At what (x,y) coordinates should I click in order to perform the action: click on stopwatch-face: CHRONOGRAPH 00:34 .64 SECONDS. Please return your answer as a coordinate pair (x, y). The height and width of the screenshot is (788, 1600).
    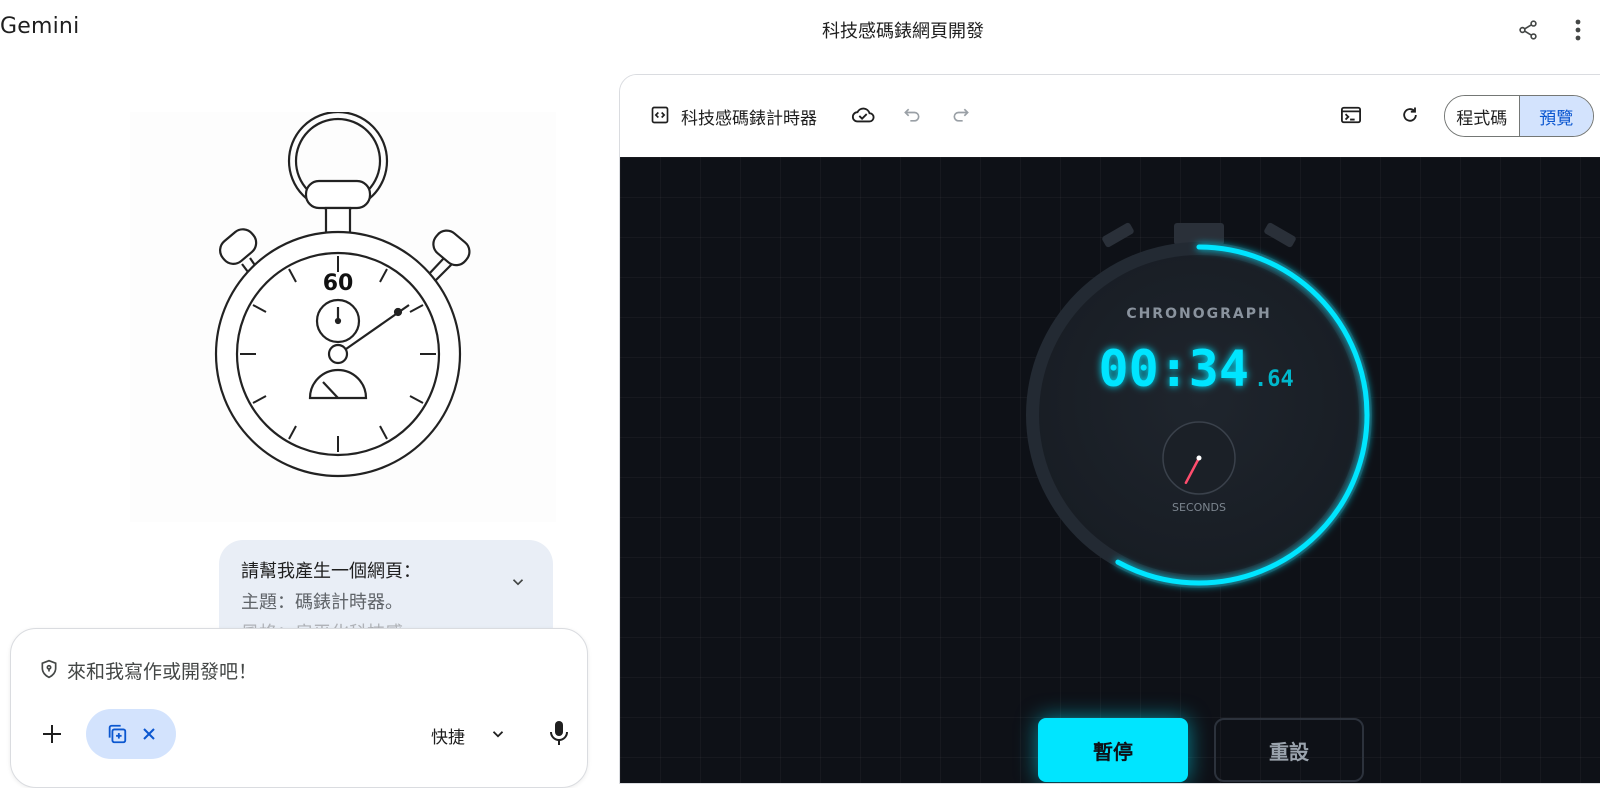
    Looking at the image, I should click on (1199, 405).